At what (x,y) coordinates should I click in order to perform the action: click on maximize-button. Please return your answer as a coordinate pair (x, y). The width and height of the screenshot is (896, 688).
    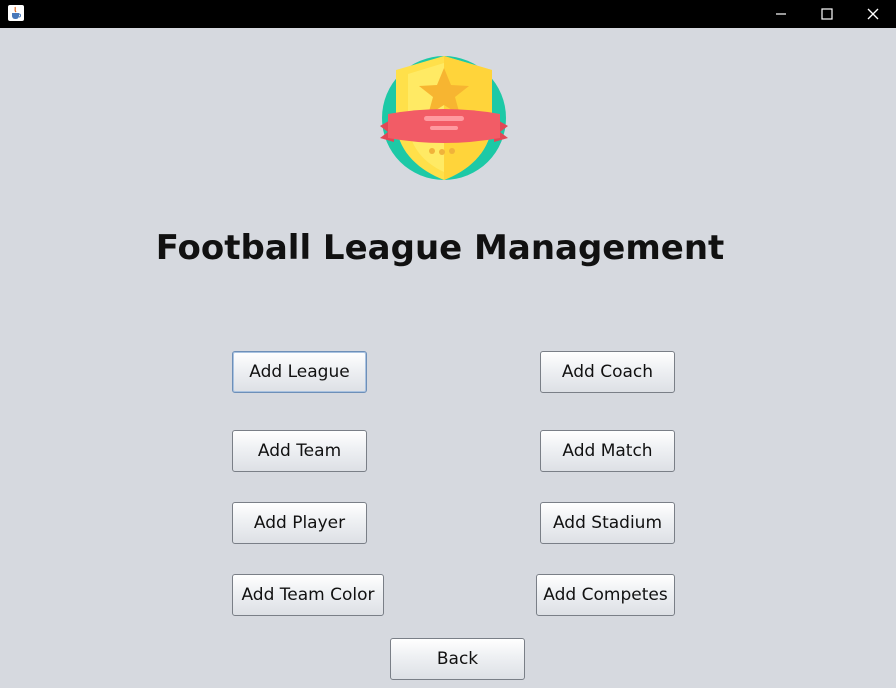
    Looking at the image, I should click on (827, 14).